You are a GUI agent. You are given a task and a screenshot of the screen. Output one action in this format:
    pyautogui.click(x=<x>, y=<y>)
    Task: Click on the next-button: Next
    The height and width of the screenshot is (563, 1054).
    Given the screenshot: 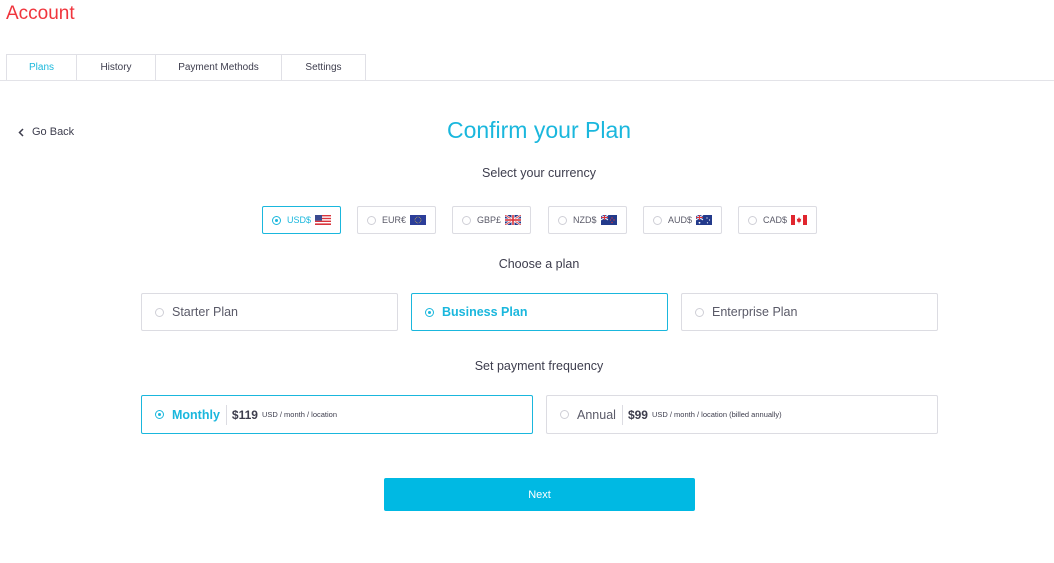 What is the action you would take?
    pyautogui.click(x=539, y=494)
    